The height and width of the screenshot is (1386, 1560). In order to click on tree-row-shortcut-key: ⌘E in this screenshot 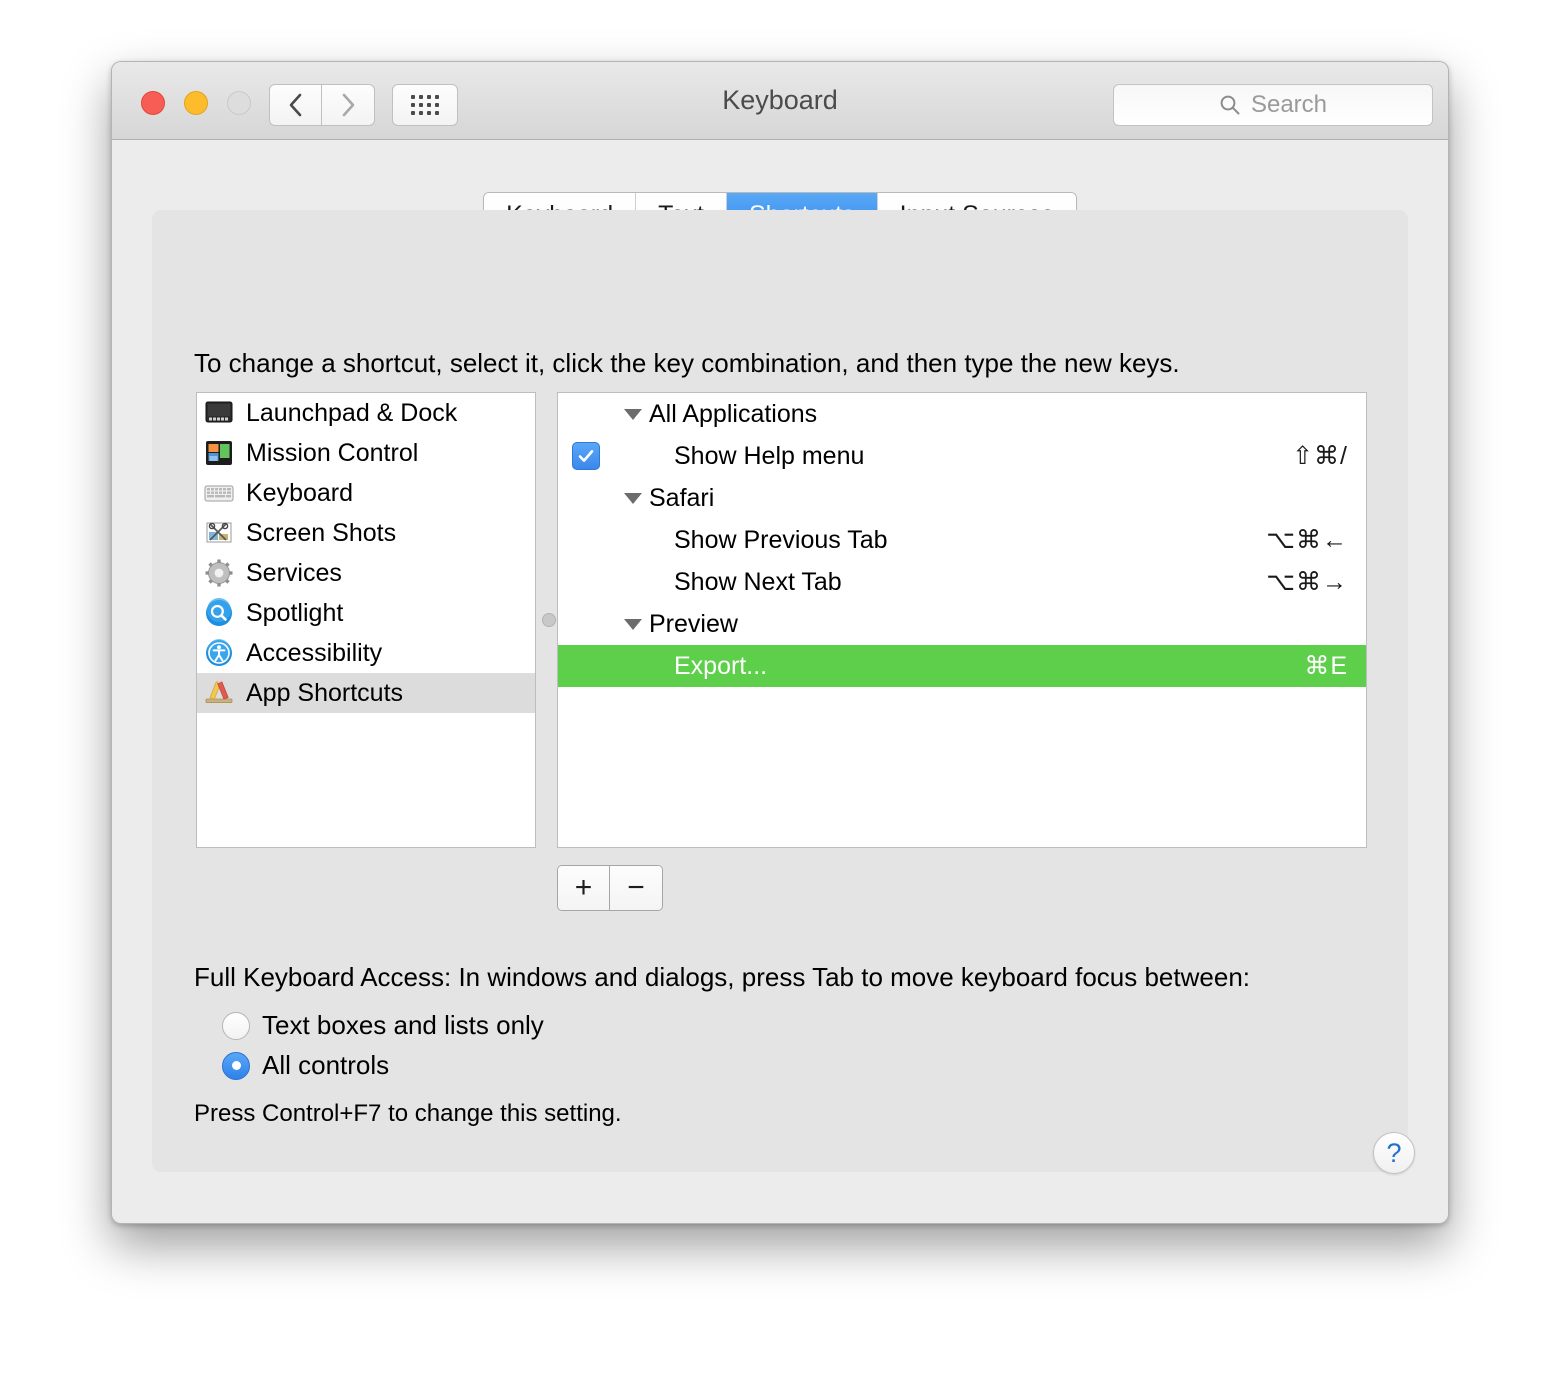, I will do `click(1326, 666)`.